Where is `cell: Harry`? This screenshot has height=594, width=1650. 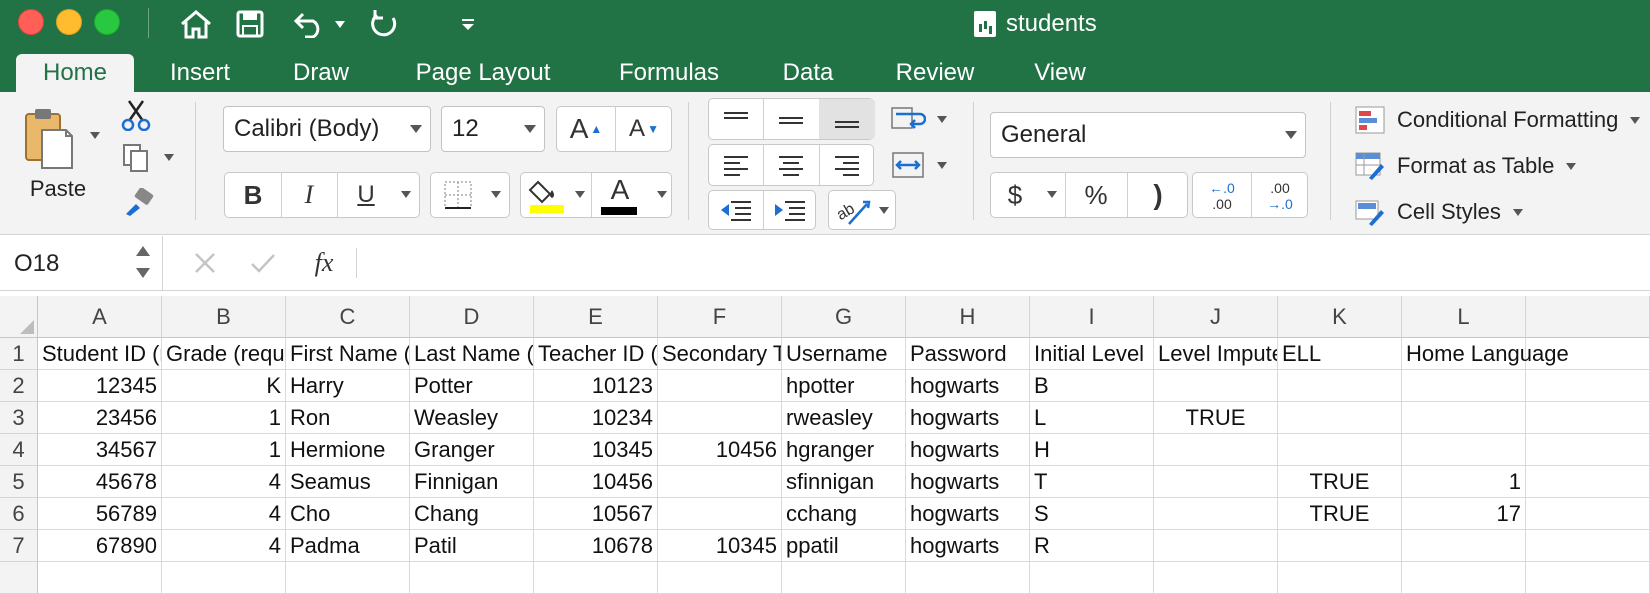 cell: Harry is located at coordinates (348, 386).